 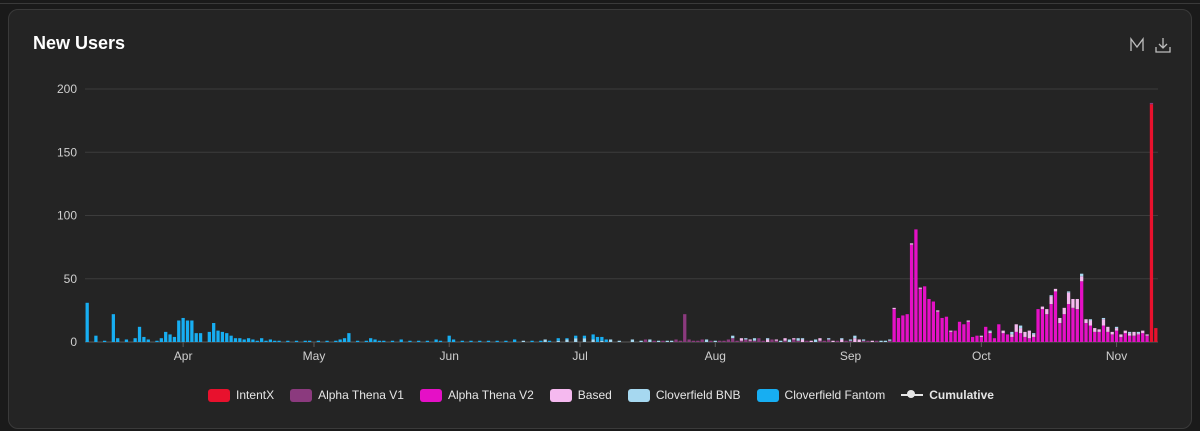 I want to click on legend-item: Alpha Thena V2, so click(x=476, y=395).